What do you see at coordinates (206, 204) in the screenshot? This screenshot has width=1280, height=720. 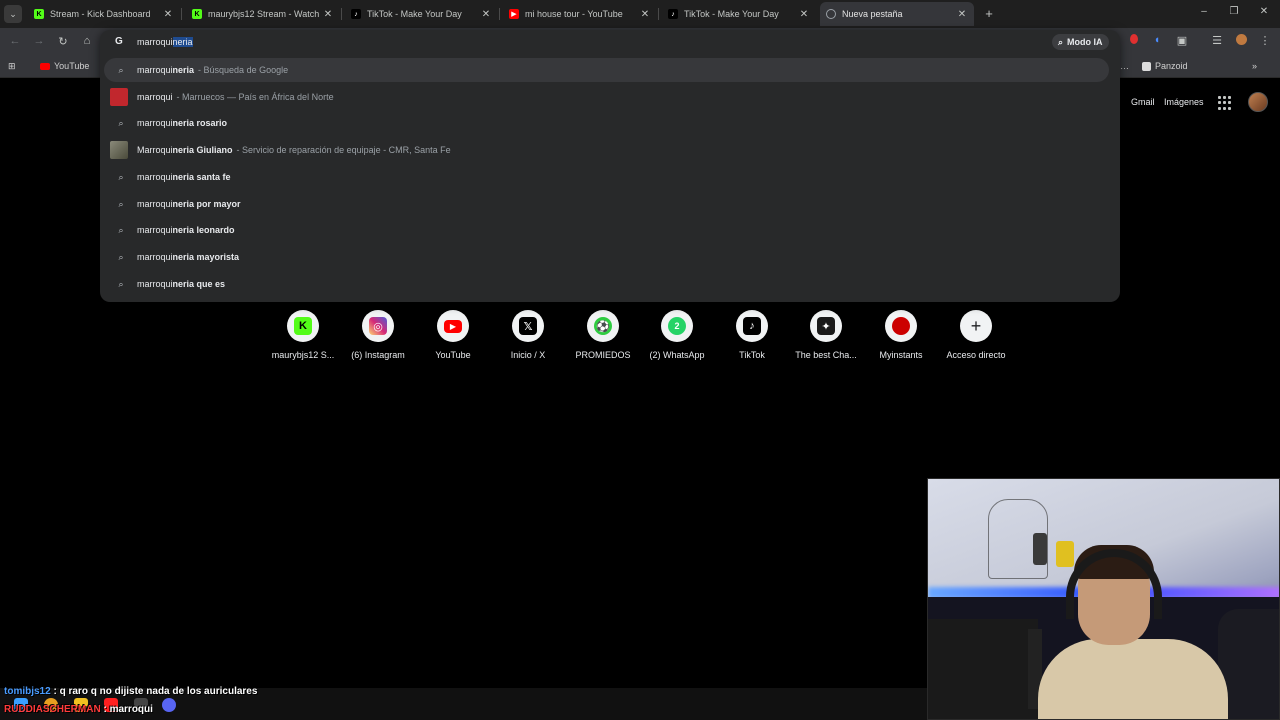 I see `suggestion-rest: neria por mayor` at bounding box center [206, 204].